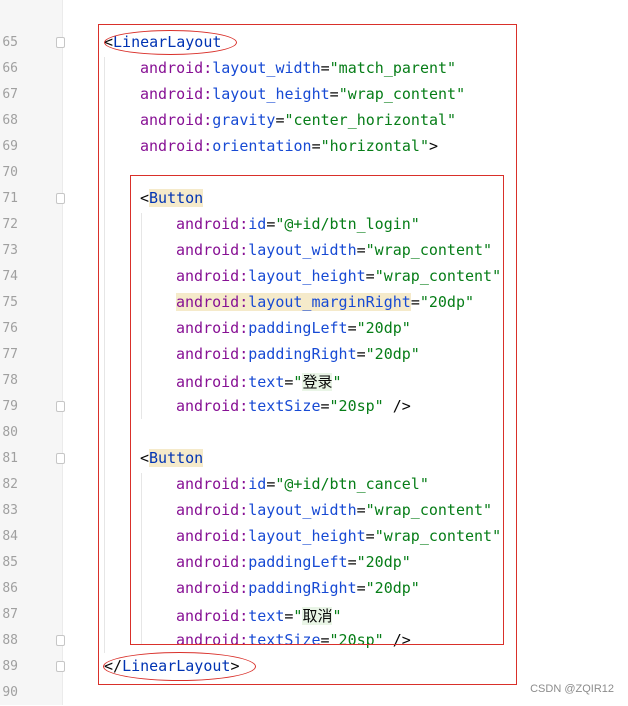  I want to click on line-number: 72, so click(10, 224).